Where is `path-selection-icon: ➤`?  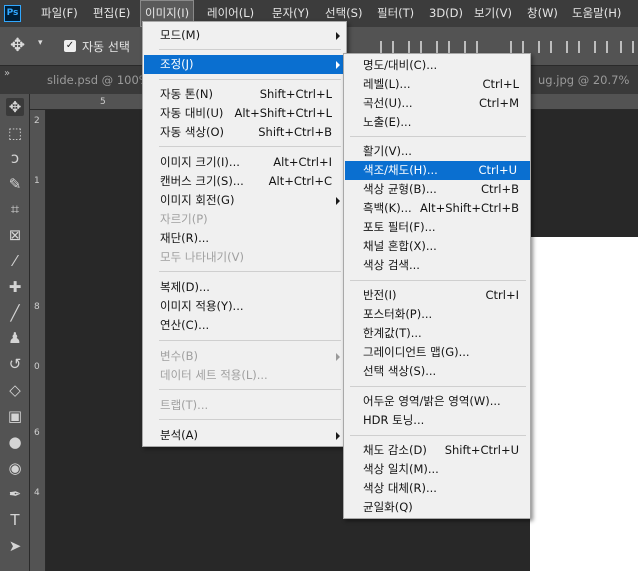 path-selection-icon: ➤ is located at coordinates (15, 546).